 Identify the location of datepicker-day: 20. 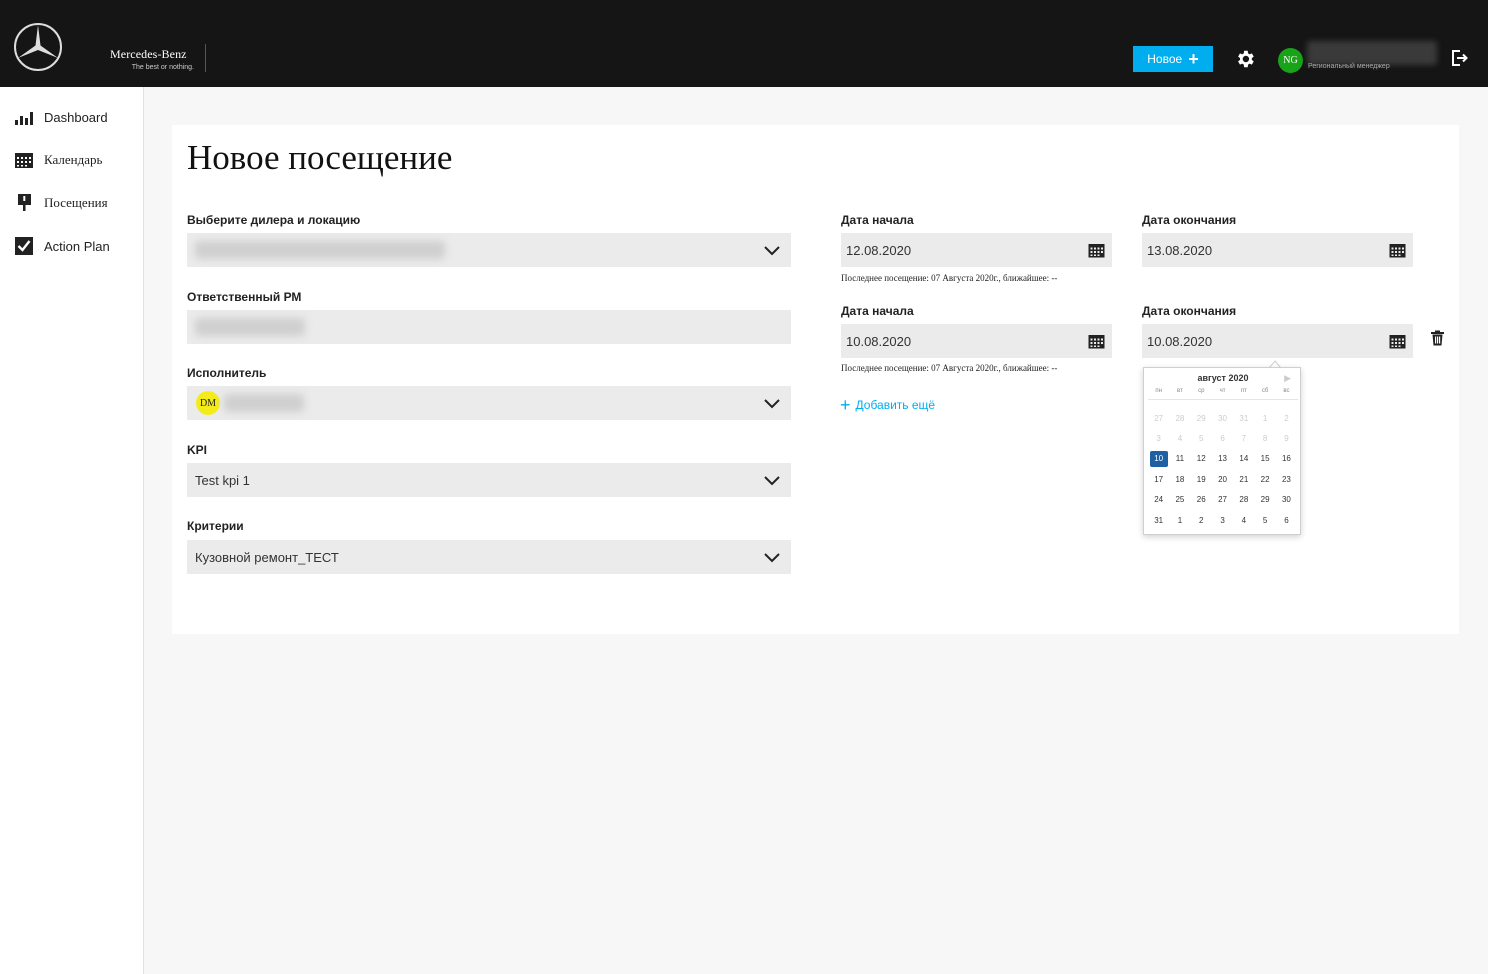
(1222, 479).